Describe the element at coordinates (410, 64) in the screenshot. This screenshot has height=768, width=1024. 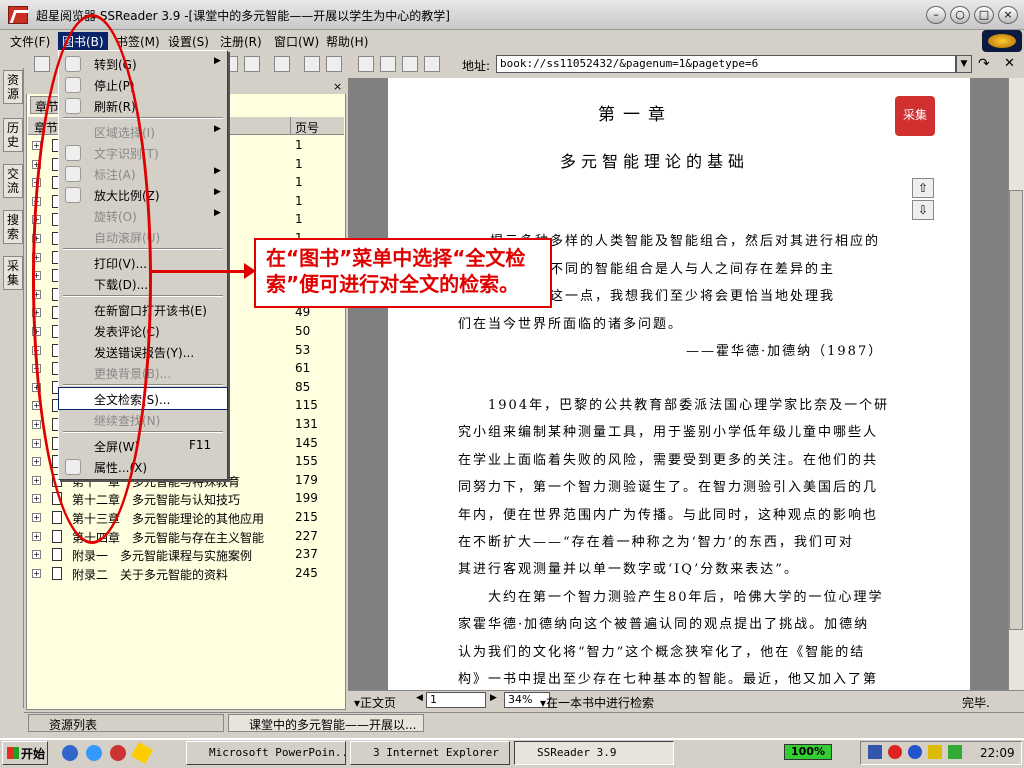
I see `up-arrow-icon` at that location.